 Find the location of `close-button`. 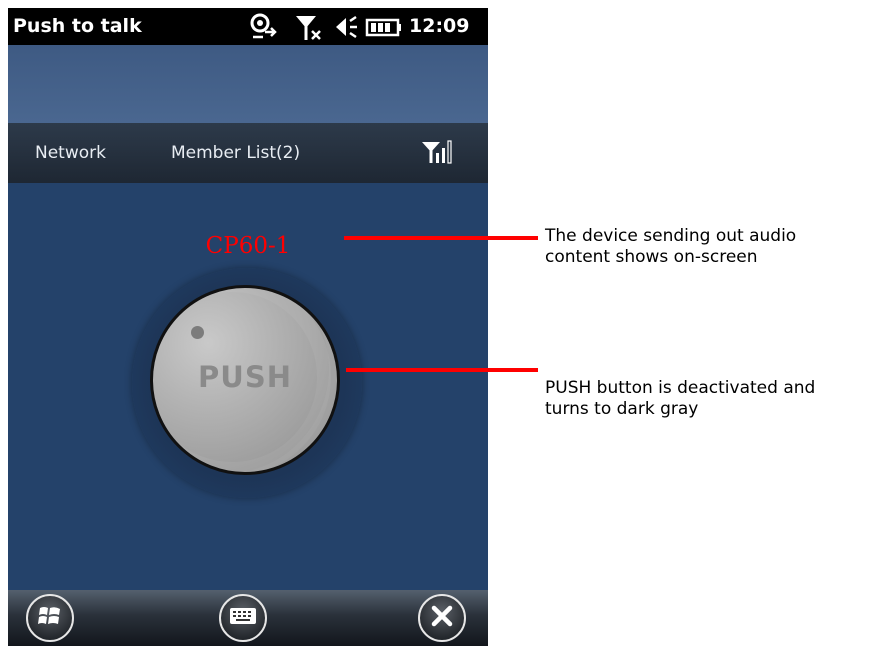

close-button is located at coordinates (442, 618).